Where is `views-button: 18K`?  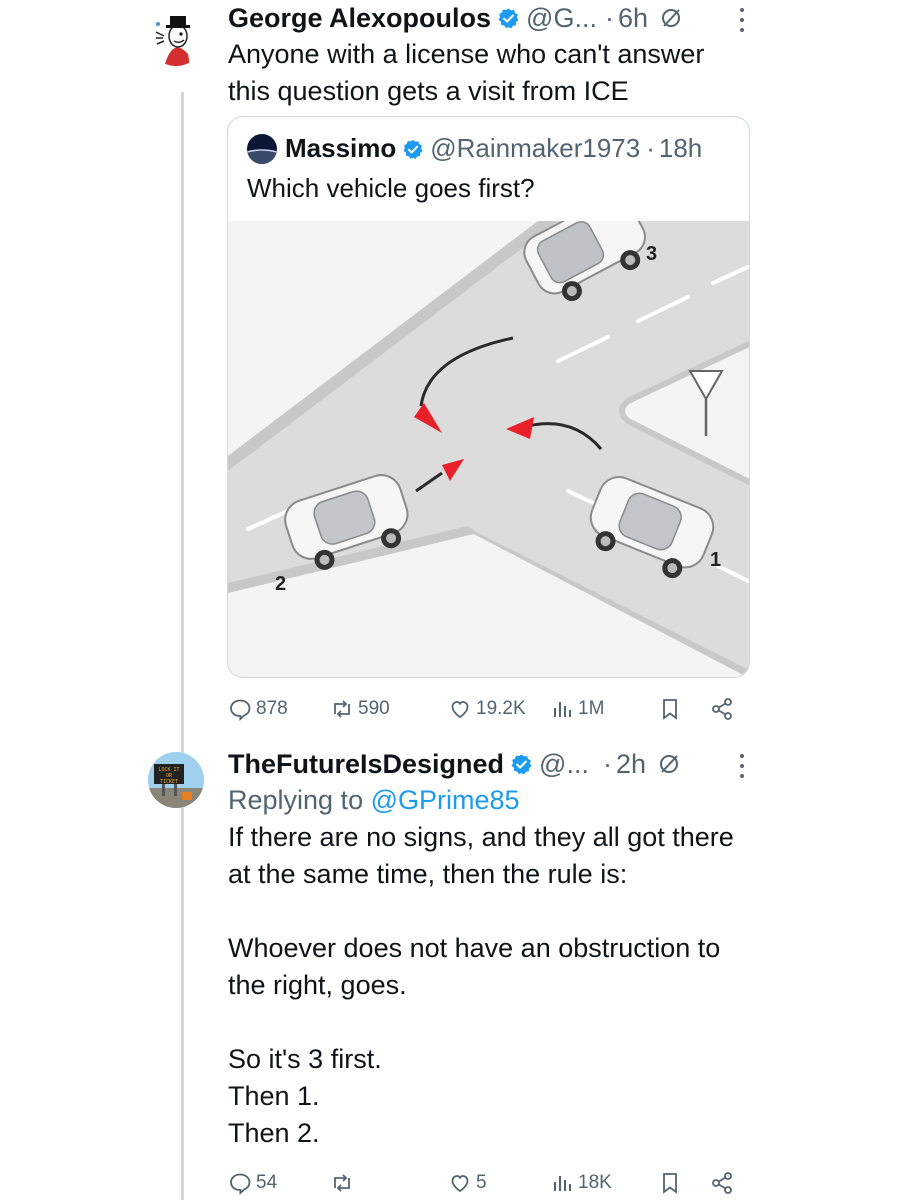 views-button: 18K is located at coordinates (581, 1183).